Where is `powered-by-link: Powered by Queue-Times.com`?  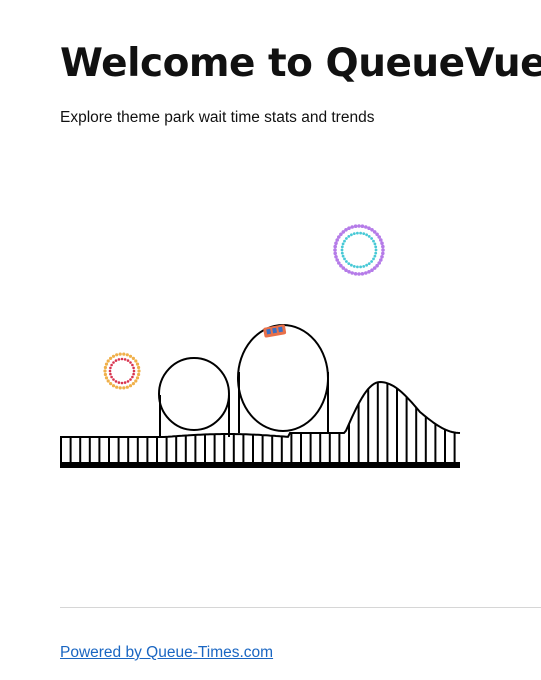 powered-by-link: Powered by Queue-Times.com is located at coordinates (166, 653).